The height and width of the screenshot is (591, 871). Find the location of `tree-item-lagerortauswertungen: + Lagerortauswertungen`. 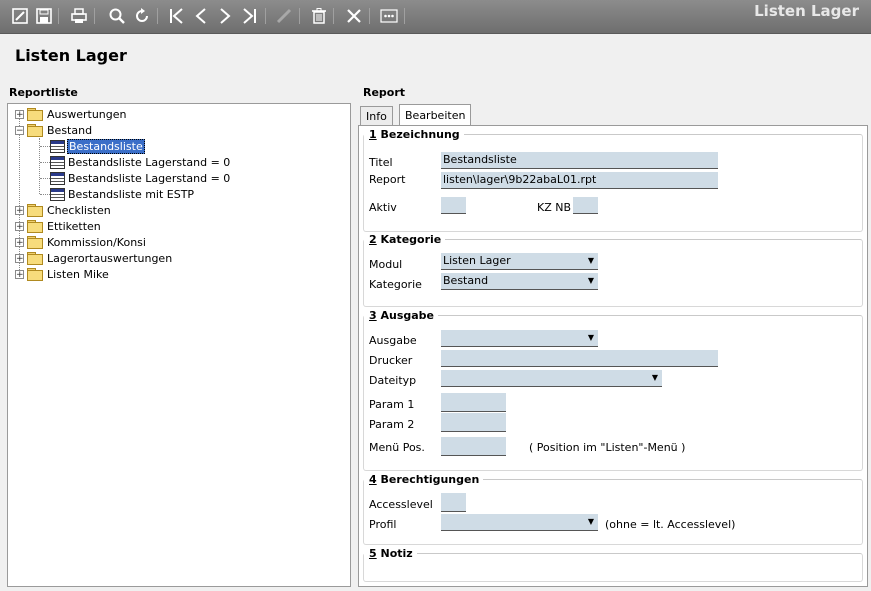

tree-item-lagerortauswertungen: + Lagerortauswertungen is located at coordinates (94, 258).